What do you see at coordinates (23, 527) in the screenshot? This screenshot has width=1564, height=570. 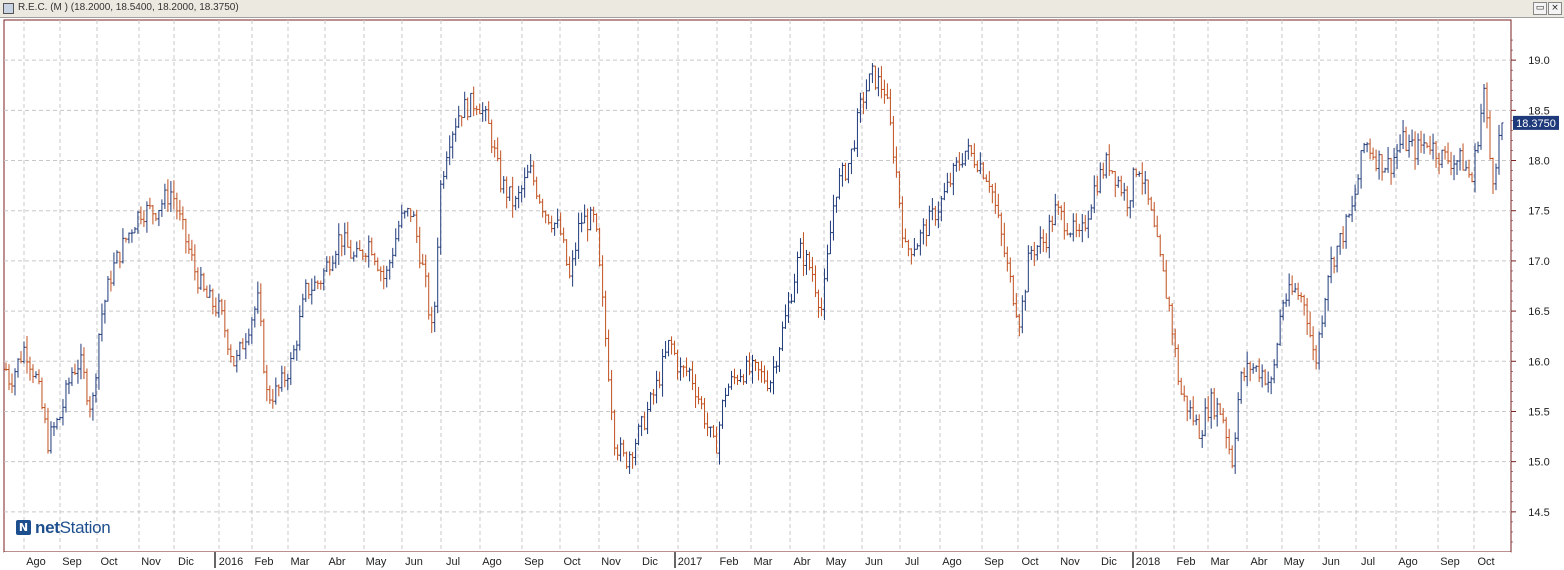 I see `netstation-logo-icon: N` at bounding box center [23, 527].